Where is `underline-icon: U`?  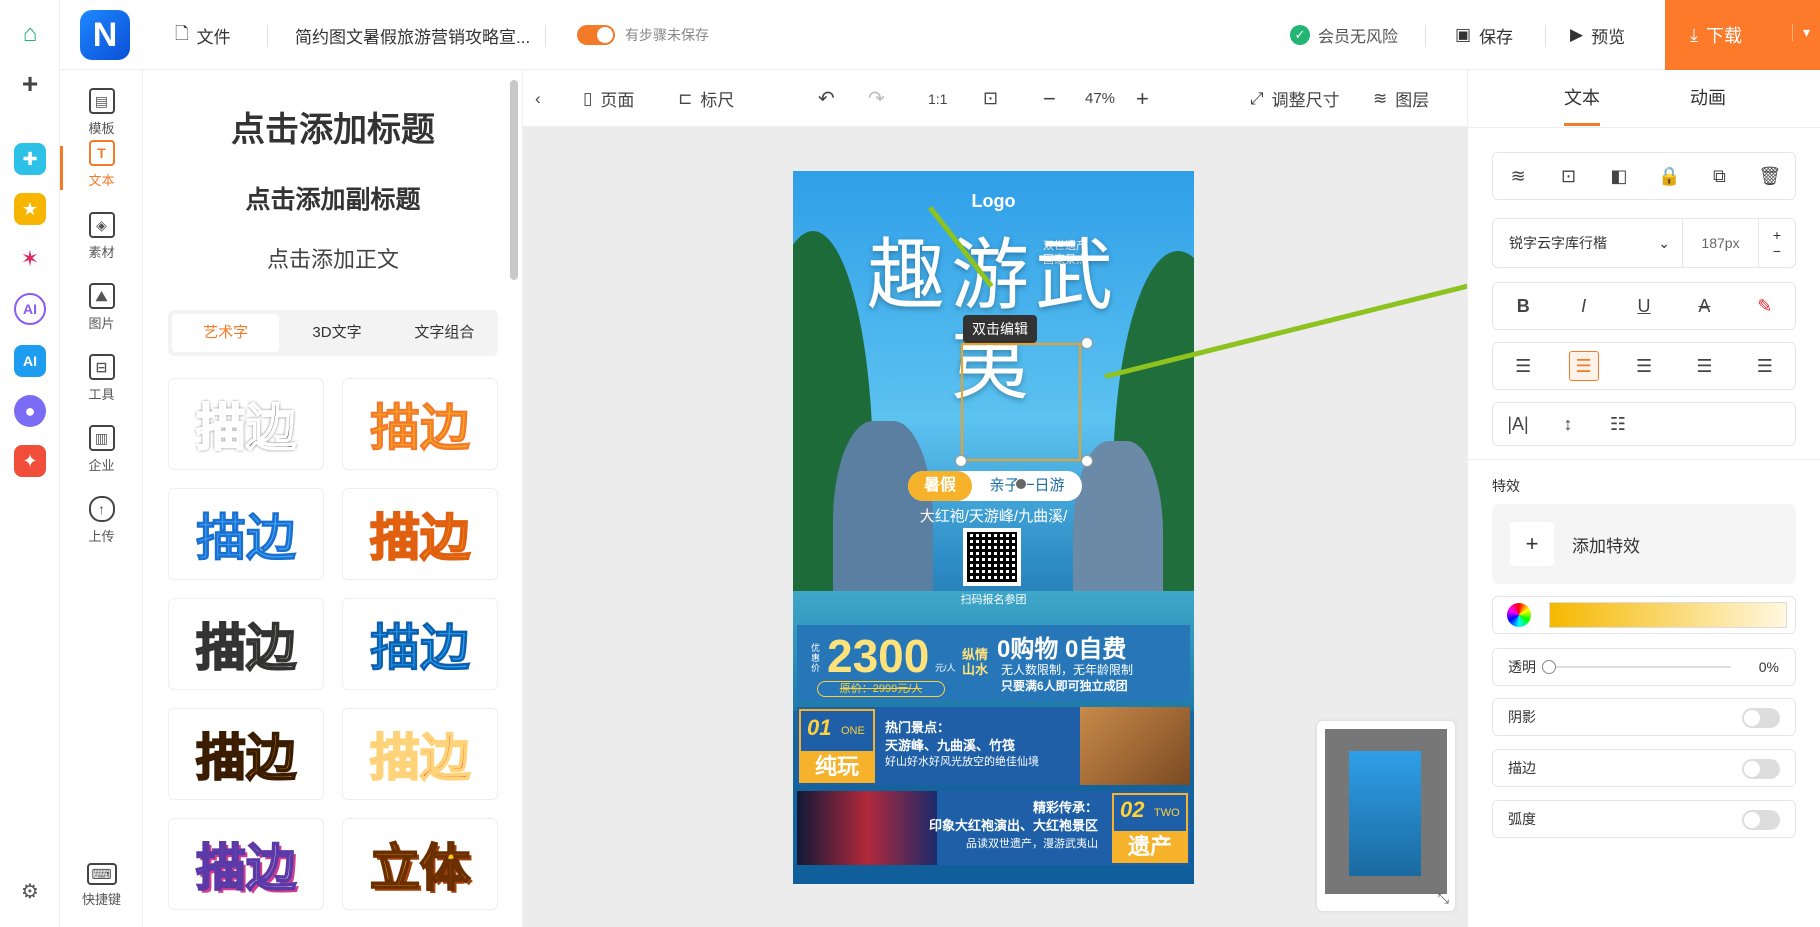
underline-icon: U is located at coordinates (1644, 306).